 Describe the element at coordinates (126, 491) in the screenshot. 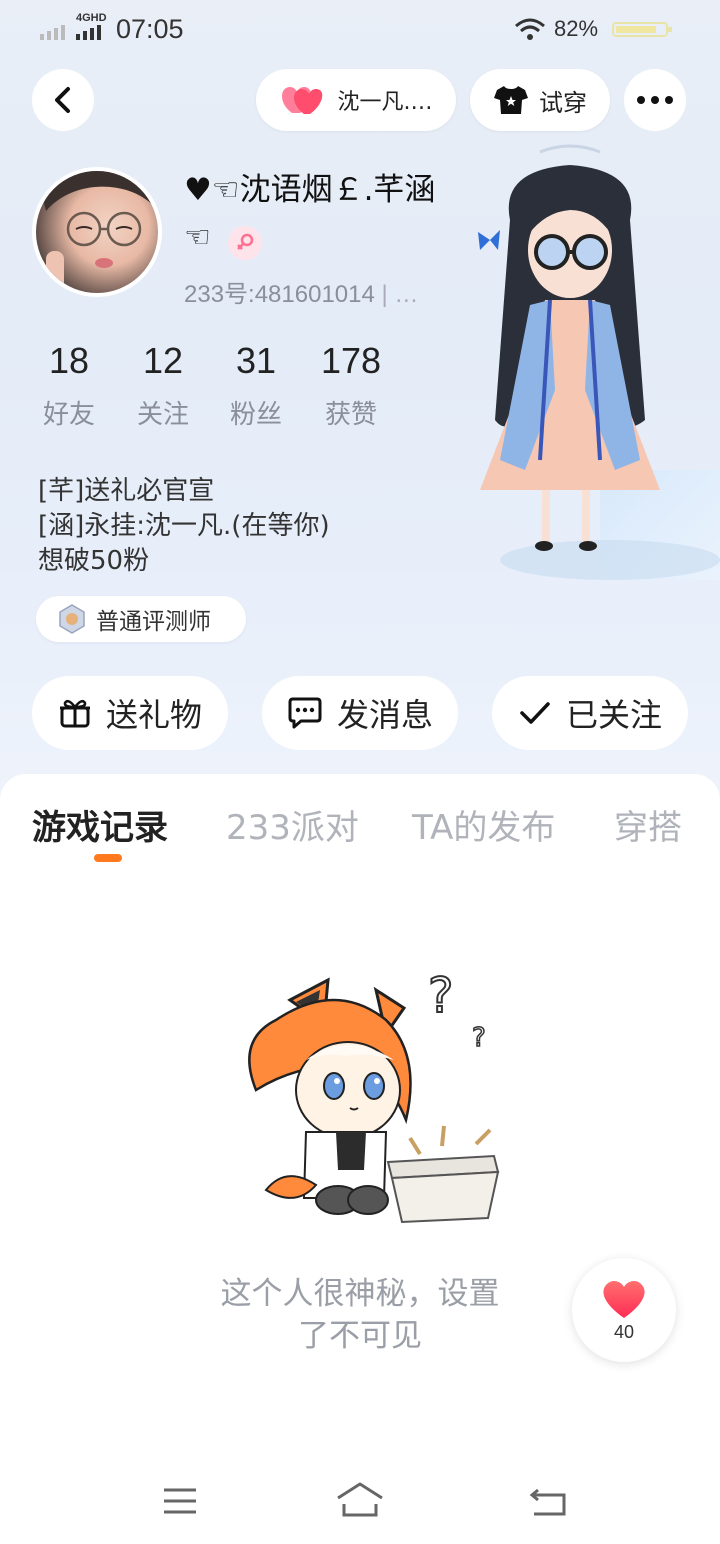

I see `bio-line-1: [芊]送礼必官宣` at that location.